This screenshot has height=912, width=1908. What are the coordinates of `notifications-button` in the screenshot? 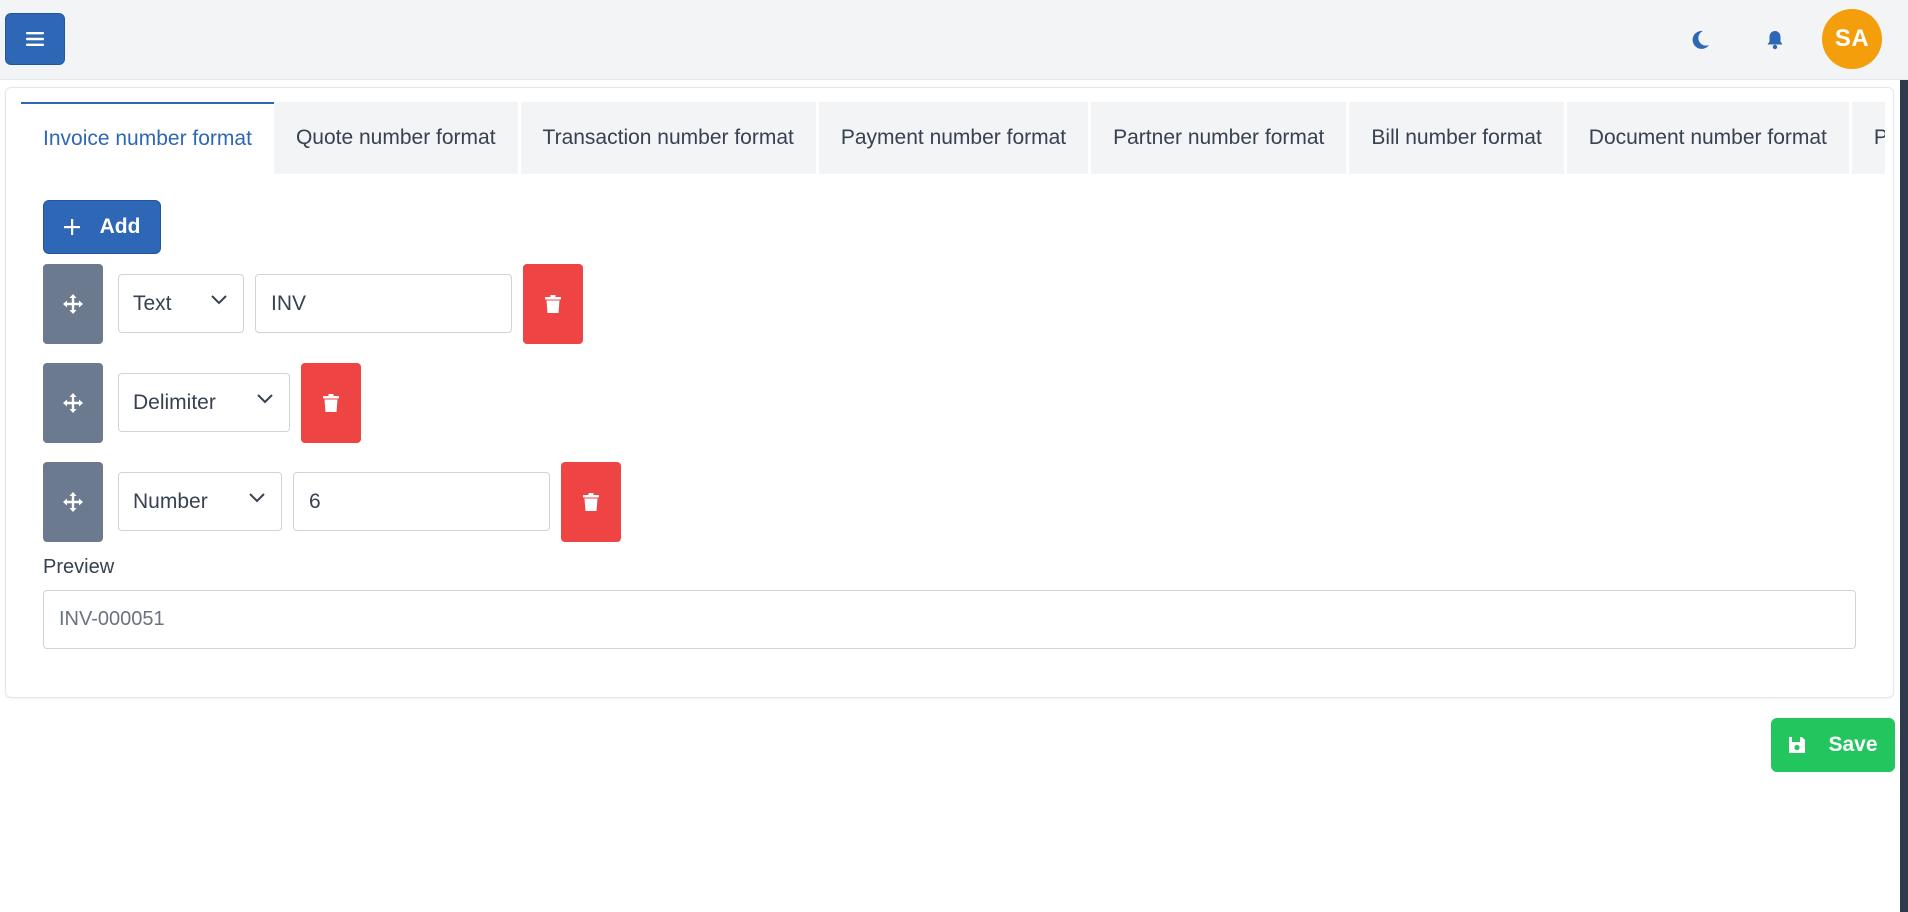 It's located at (1775, 40).